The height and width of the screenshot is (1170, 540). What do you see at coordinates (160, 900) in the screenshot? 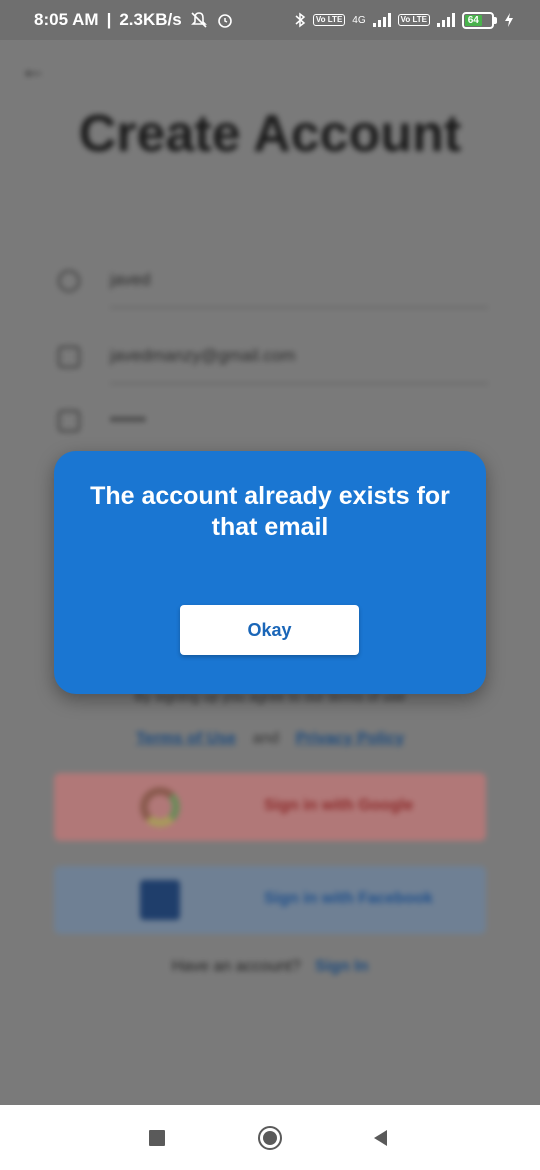
I see `facebook-icon` at bounding box center [160, 900].